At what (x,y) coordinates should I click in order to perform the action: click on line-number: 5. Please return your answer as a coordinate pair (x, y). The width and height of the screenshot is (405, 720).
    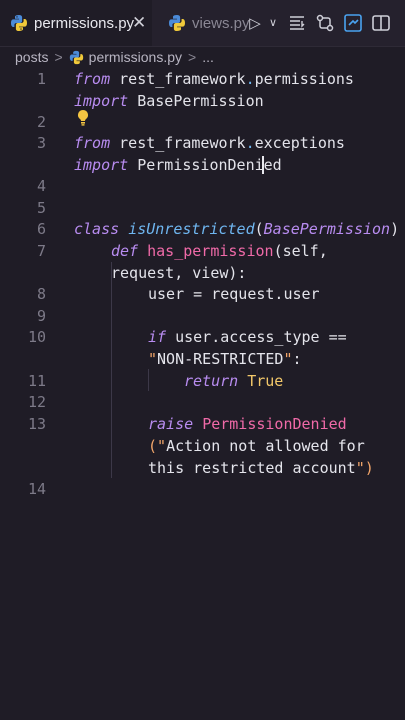
    Looking at the image, I should click on (41, 208).